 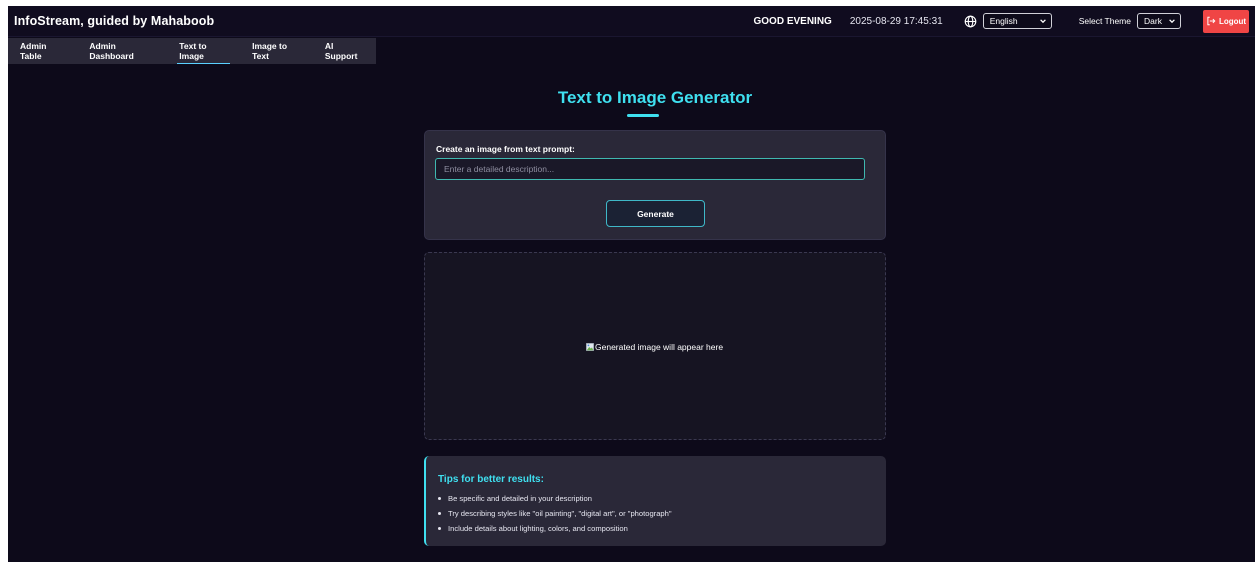 I want to click on prompt-input, so click(x=650, y=169).